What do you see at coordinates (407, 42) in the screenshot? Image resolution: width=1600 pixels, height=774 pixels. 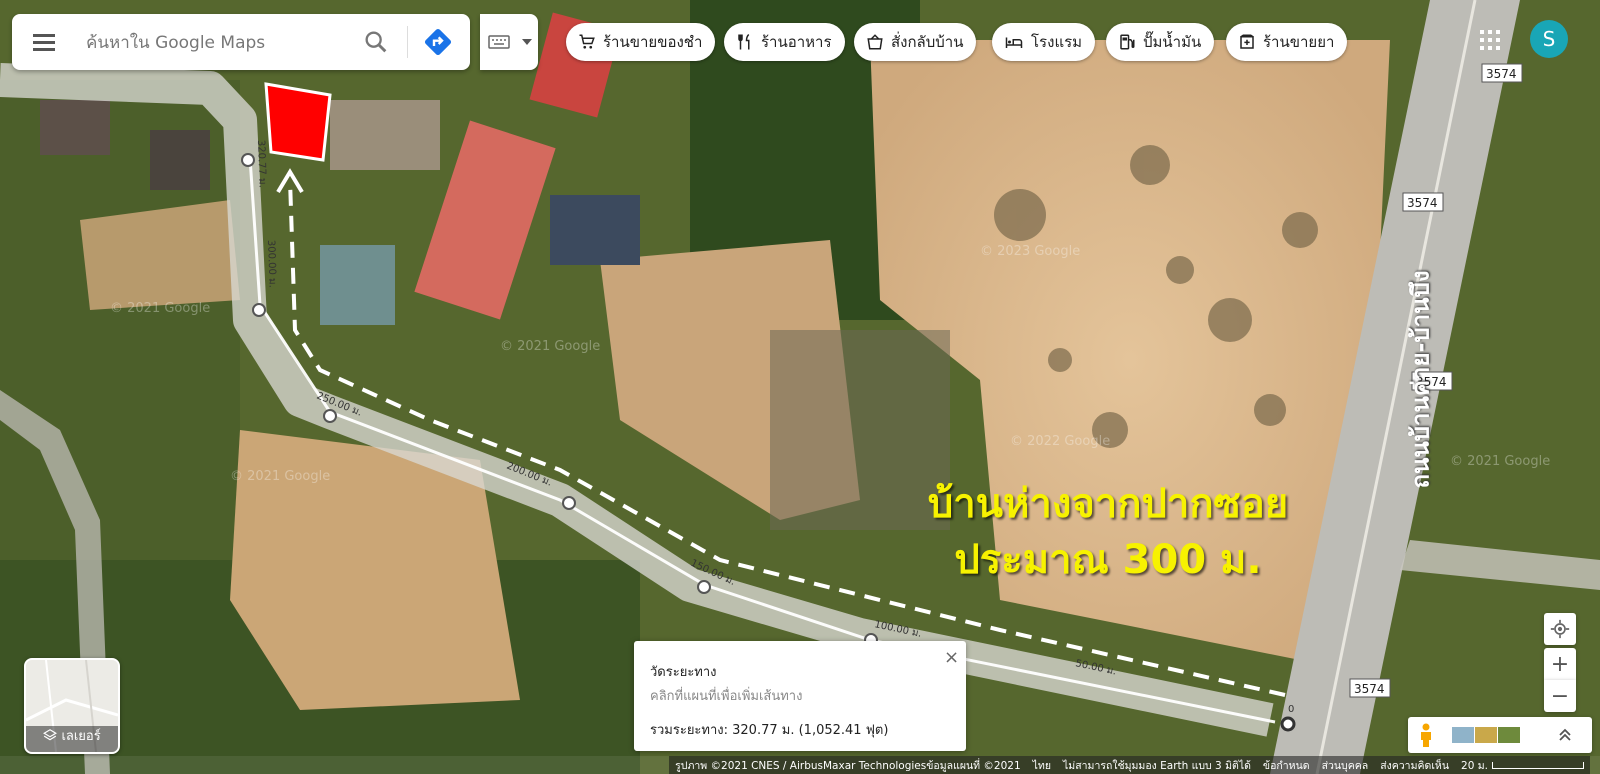 I see `search-divider` at bounding box center [407, 42].